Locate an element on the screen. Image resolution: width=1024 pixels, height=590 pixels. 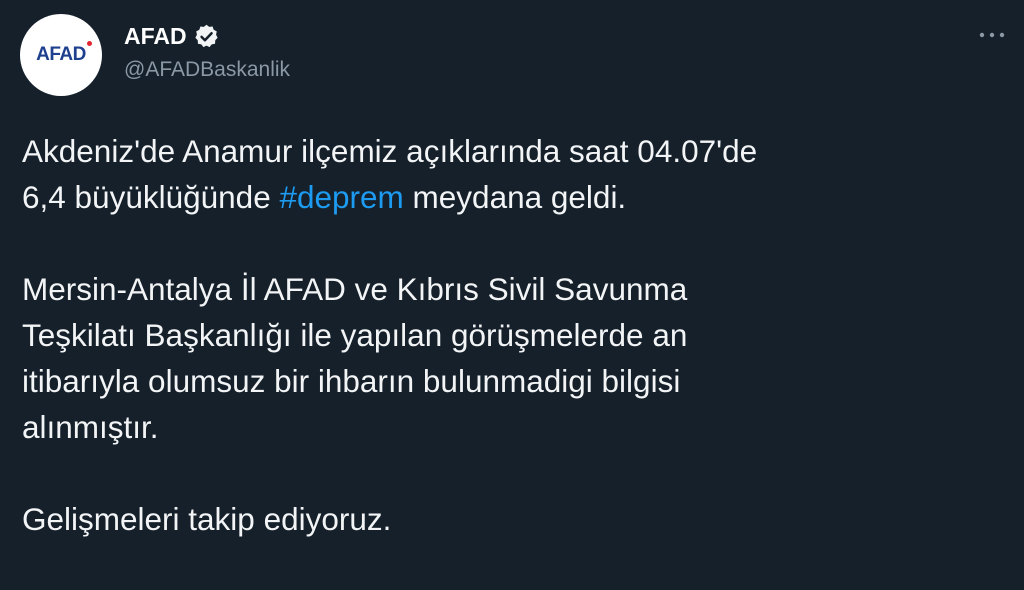
tweet-text-segment: meydana geldi. is located at coordinates (515, 197).